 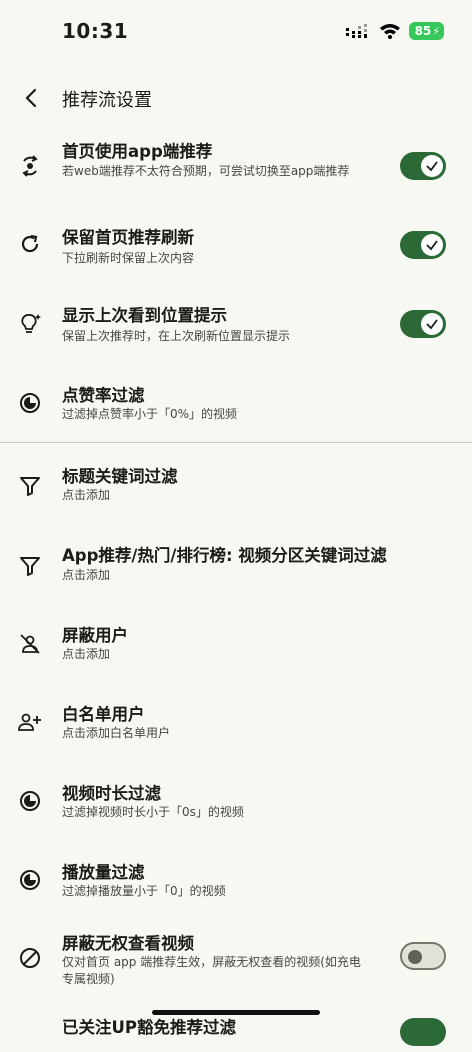 I want to click on setting-title: 屏蔽无权查看视频, so click(x=128, y=943).